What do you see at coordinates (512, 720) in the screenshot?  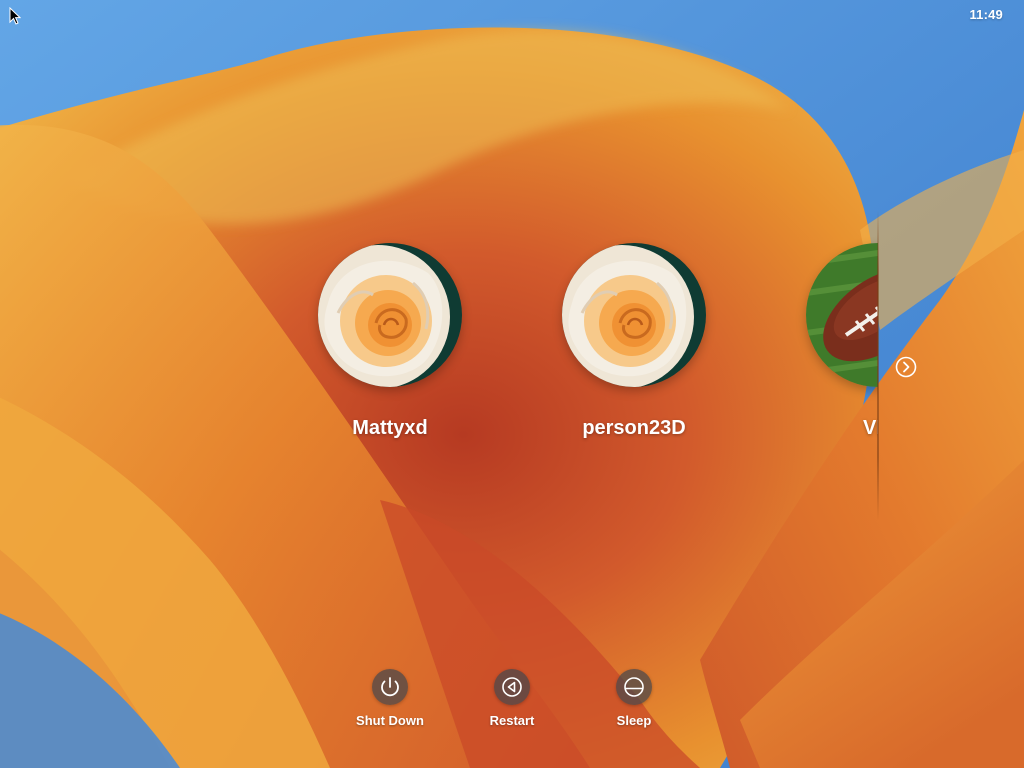 I see `restart-label: Restart` at bounding box center [512, 720].